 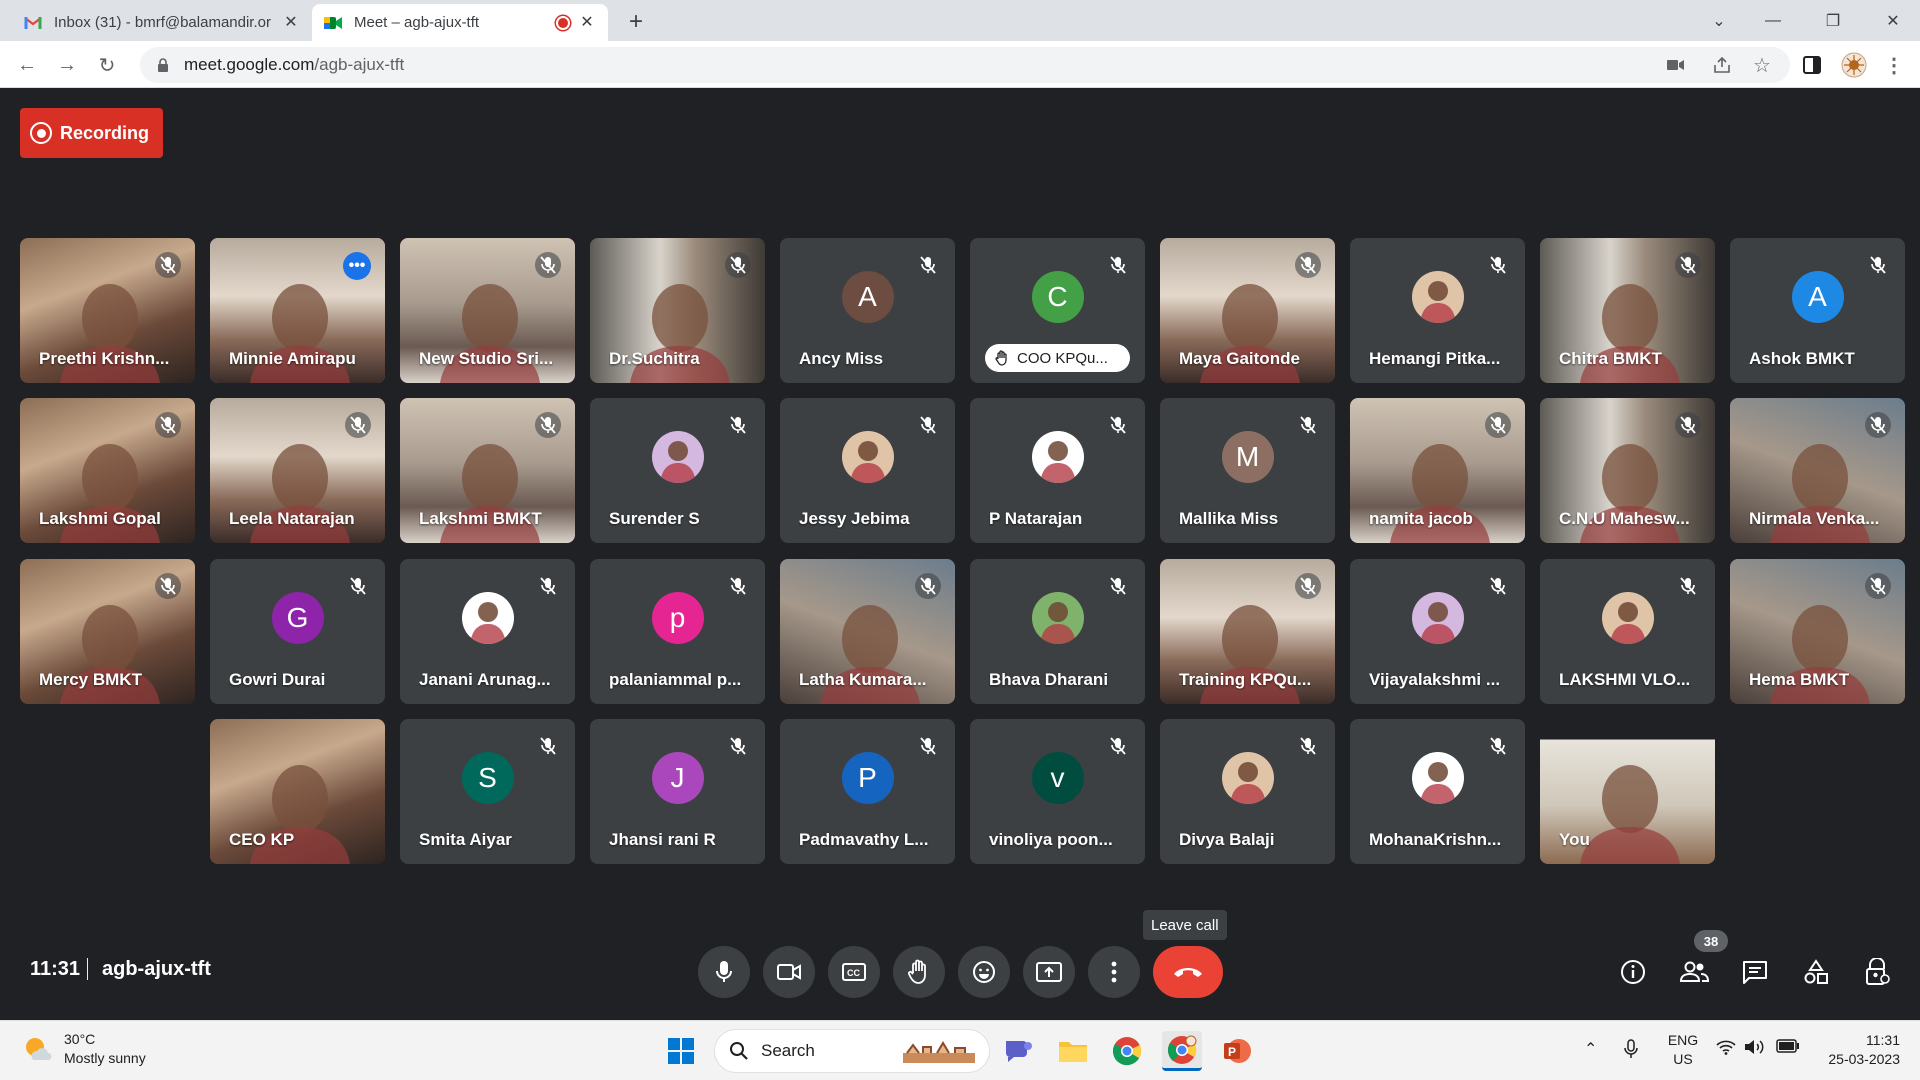 What do you see at coordinates (357, 266) in the screenshot?
I see `tile-more-options-icon: •••` at bounding box center [357, 266].